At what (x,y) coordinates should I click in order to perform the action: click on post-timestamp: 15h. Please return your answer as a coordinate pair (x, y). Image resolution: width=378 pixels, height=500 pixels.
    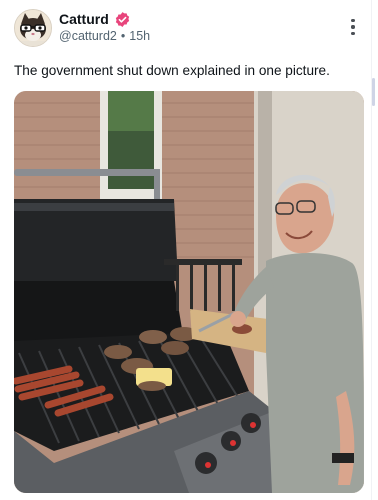
    Looking at the image, I should click on (139, 36).